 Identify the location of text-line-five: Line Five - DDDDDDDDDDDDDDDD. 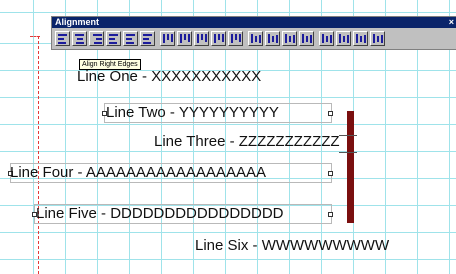
(160, 214).